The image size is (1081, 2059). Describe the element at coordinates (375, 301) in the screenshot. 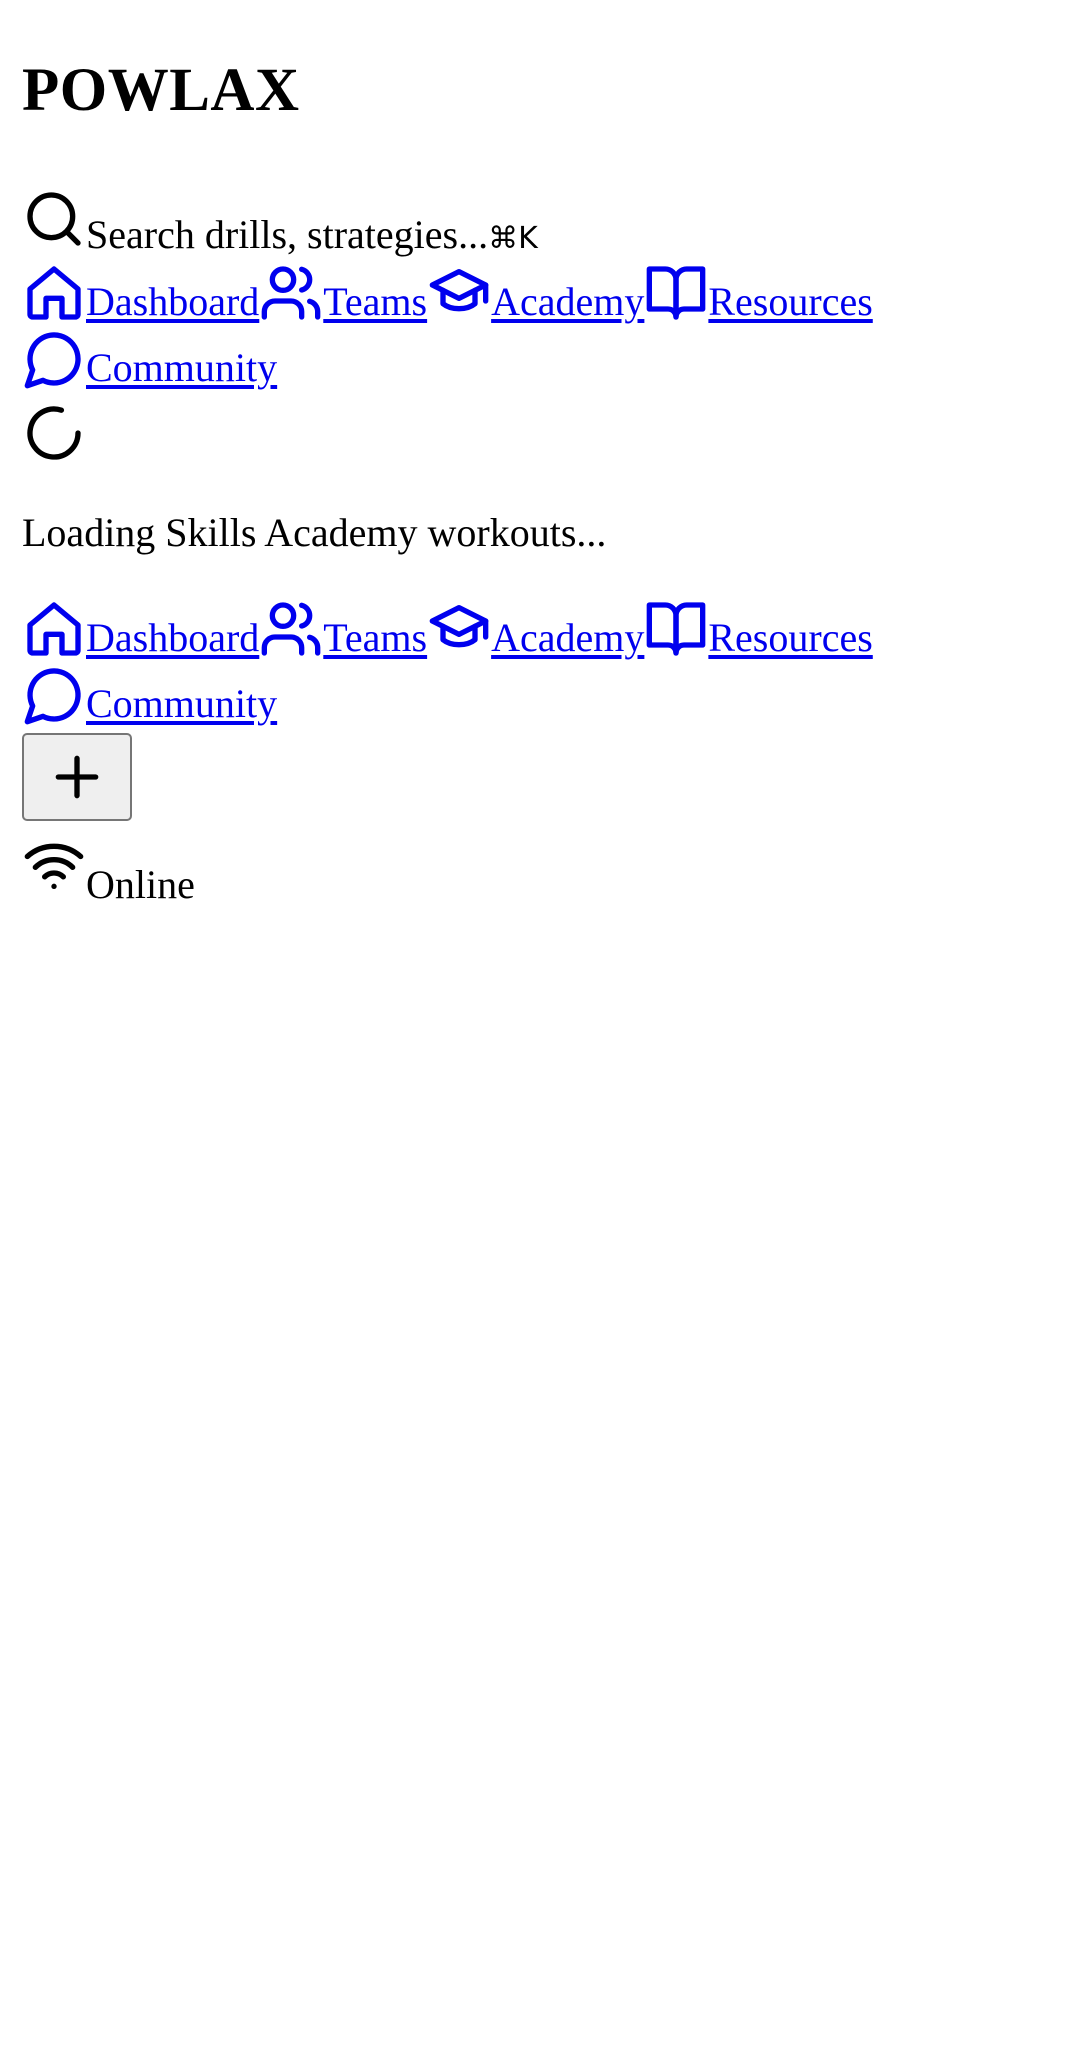

I see `nav-link-teams: Teams` at that location.